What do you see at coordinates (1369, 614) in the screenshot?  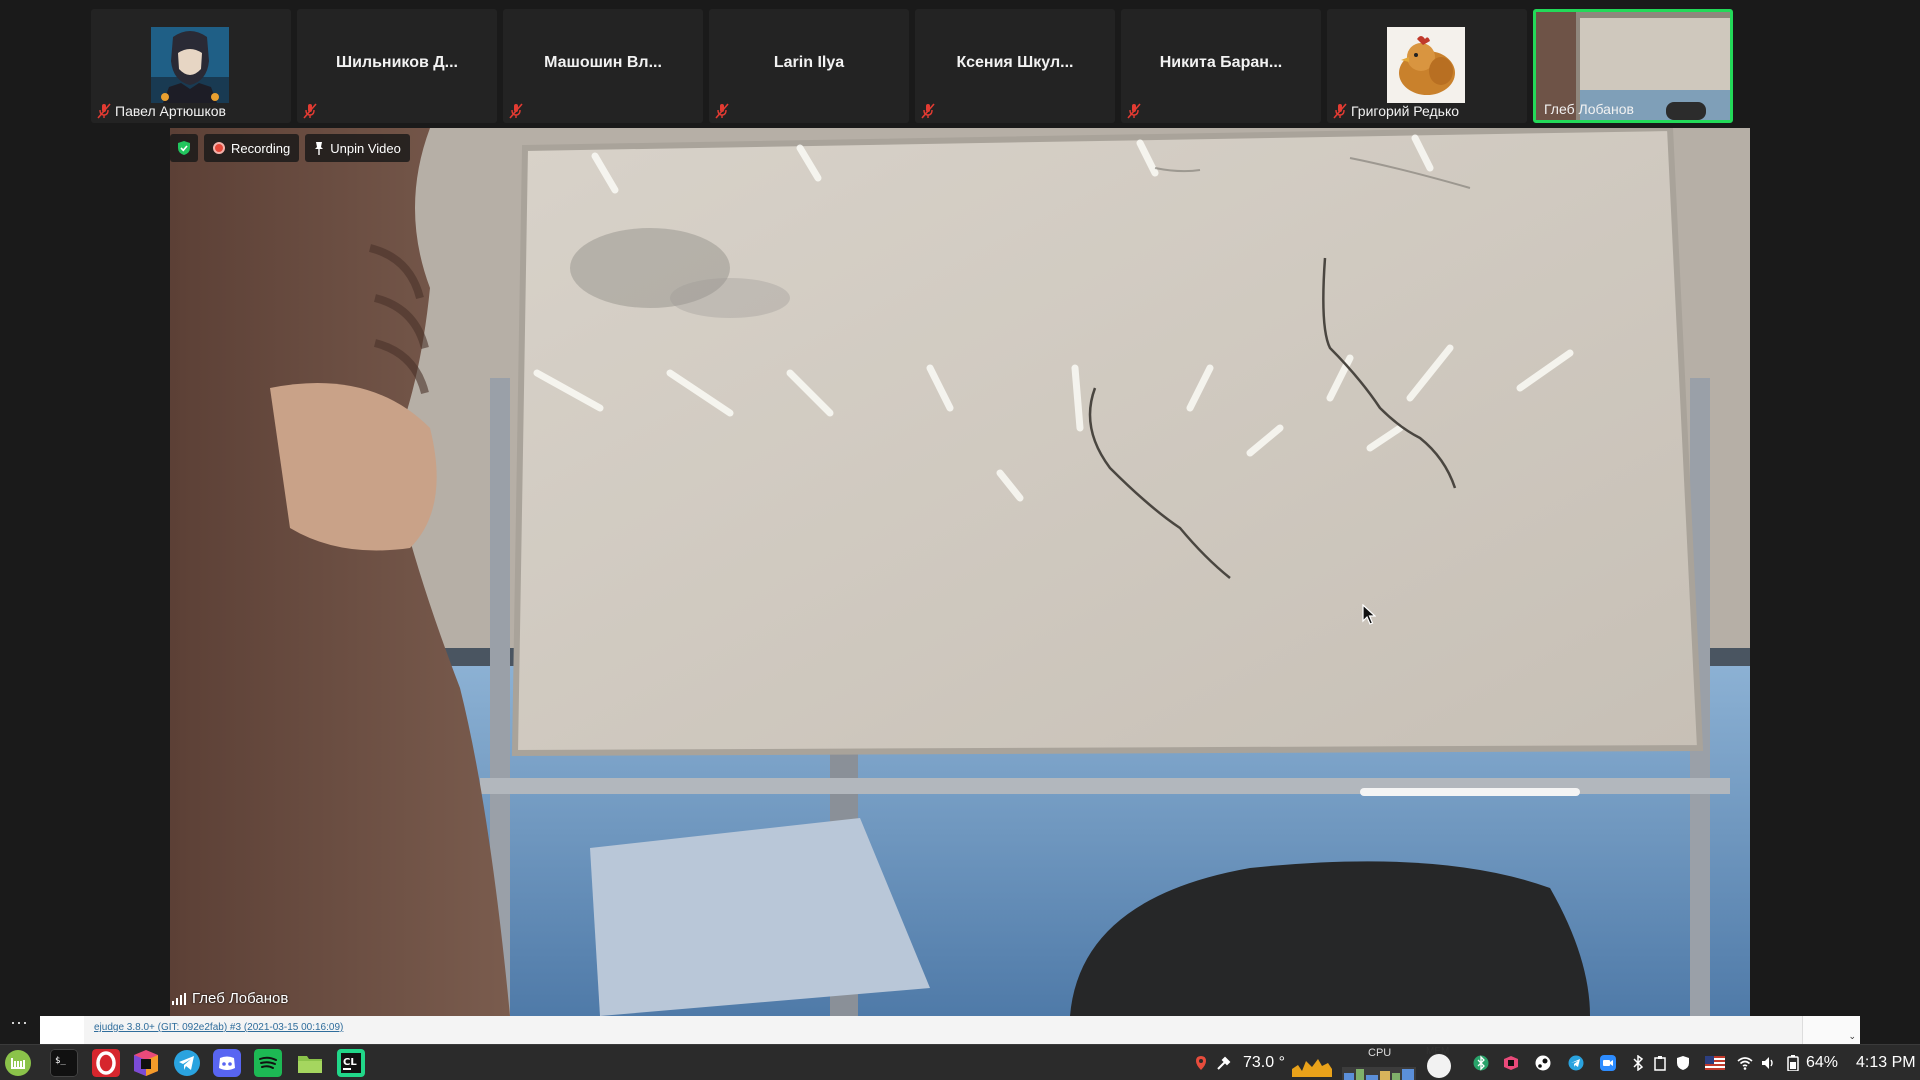 I see `mouse-cursor-icon` at bounding box center [1369, 614].